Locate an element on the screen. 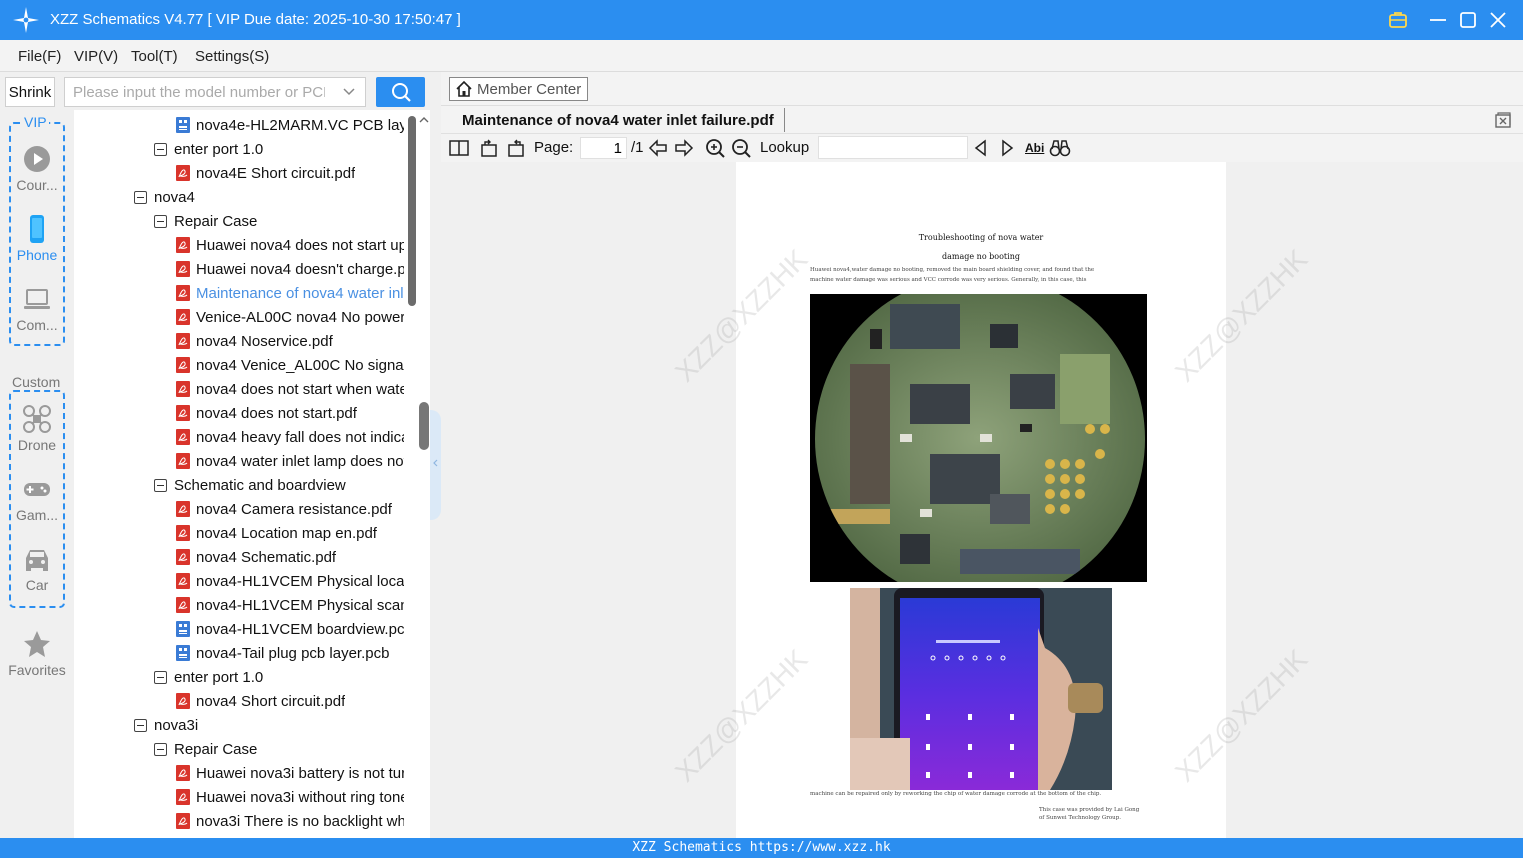 The width and height of the screenshot is (1523, 858). tree-file-row: nova4-Tail plug pcb layer.pcb is located at coordinates (290, 653).